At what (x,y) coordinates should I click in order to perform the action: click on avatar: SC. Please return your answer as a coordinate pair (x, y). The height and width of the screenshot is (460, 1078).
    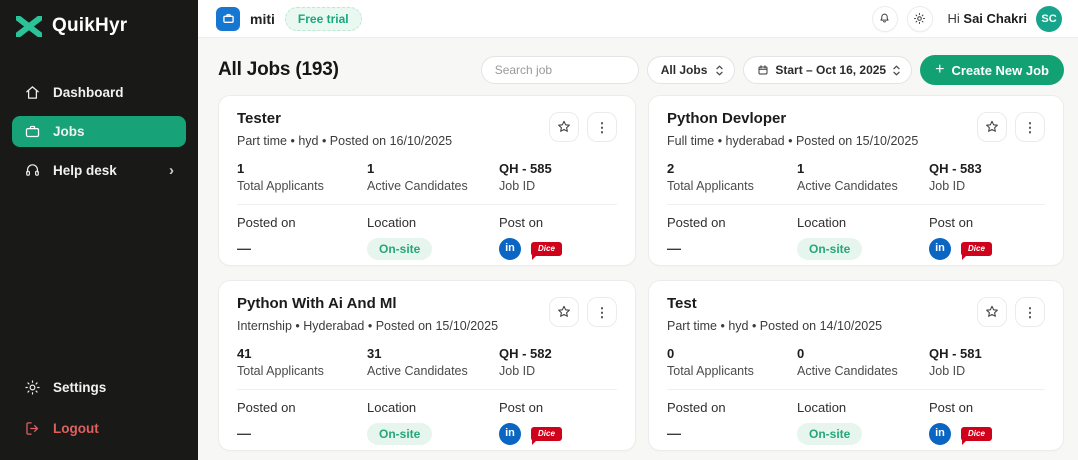
    Looking at the image, I should click on (1049, 18).